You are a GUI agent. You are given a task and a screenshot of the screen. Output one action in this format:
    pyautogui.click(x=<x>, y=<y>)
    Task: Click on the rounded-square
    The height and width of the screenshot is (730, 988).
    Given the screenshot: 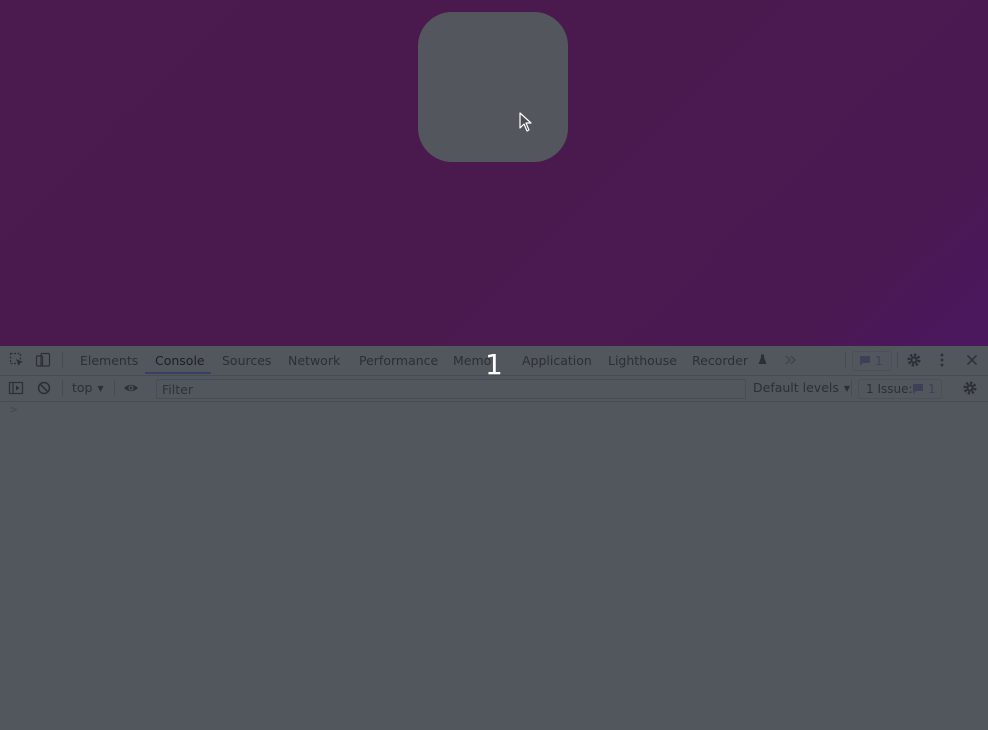 What is the action you would take?
    pyautogui.click(x=493, y=87)
    